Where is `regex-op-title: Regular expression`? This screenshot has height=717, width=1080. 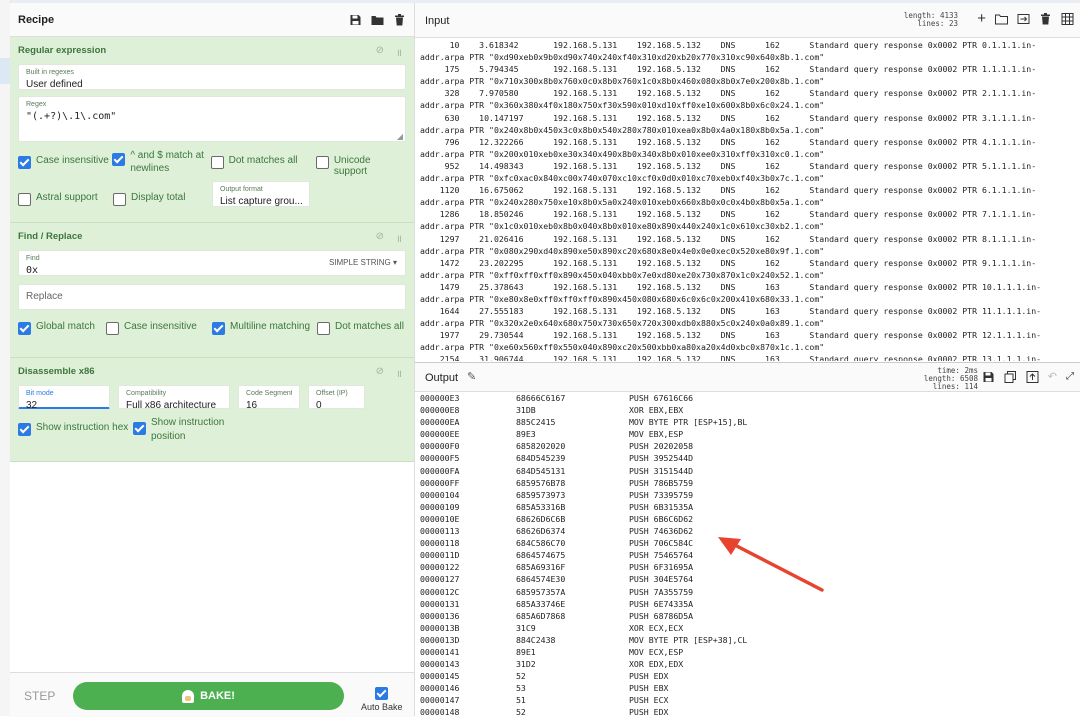 regex-op-title: Regular expression is located at coordinates (62, 50).